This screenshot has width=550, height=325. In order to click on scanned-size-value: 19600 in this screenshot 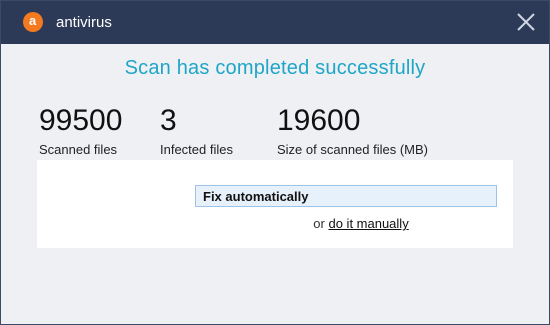, I will do `click(319, 120)`.